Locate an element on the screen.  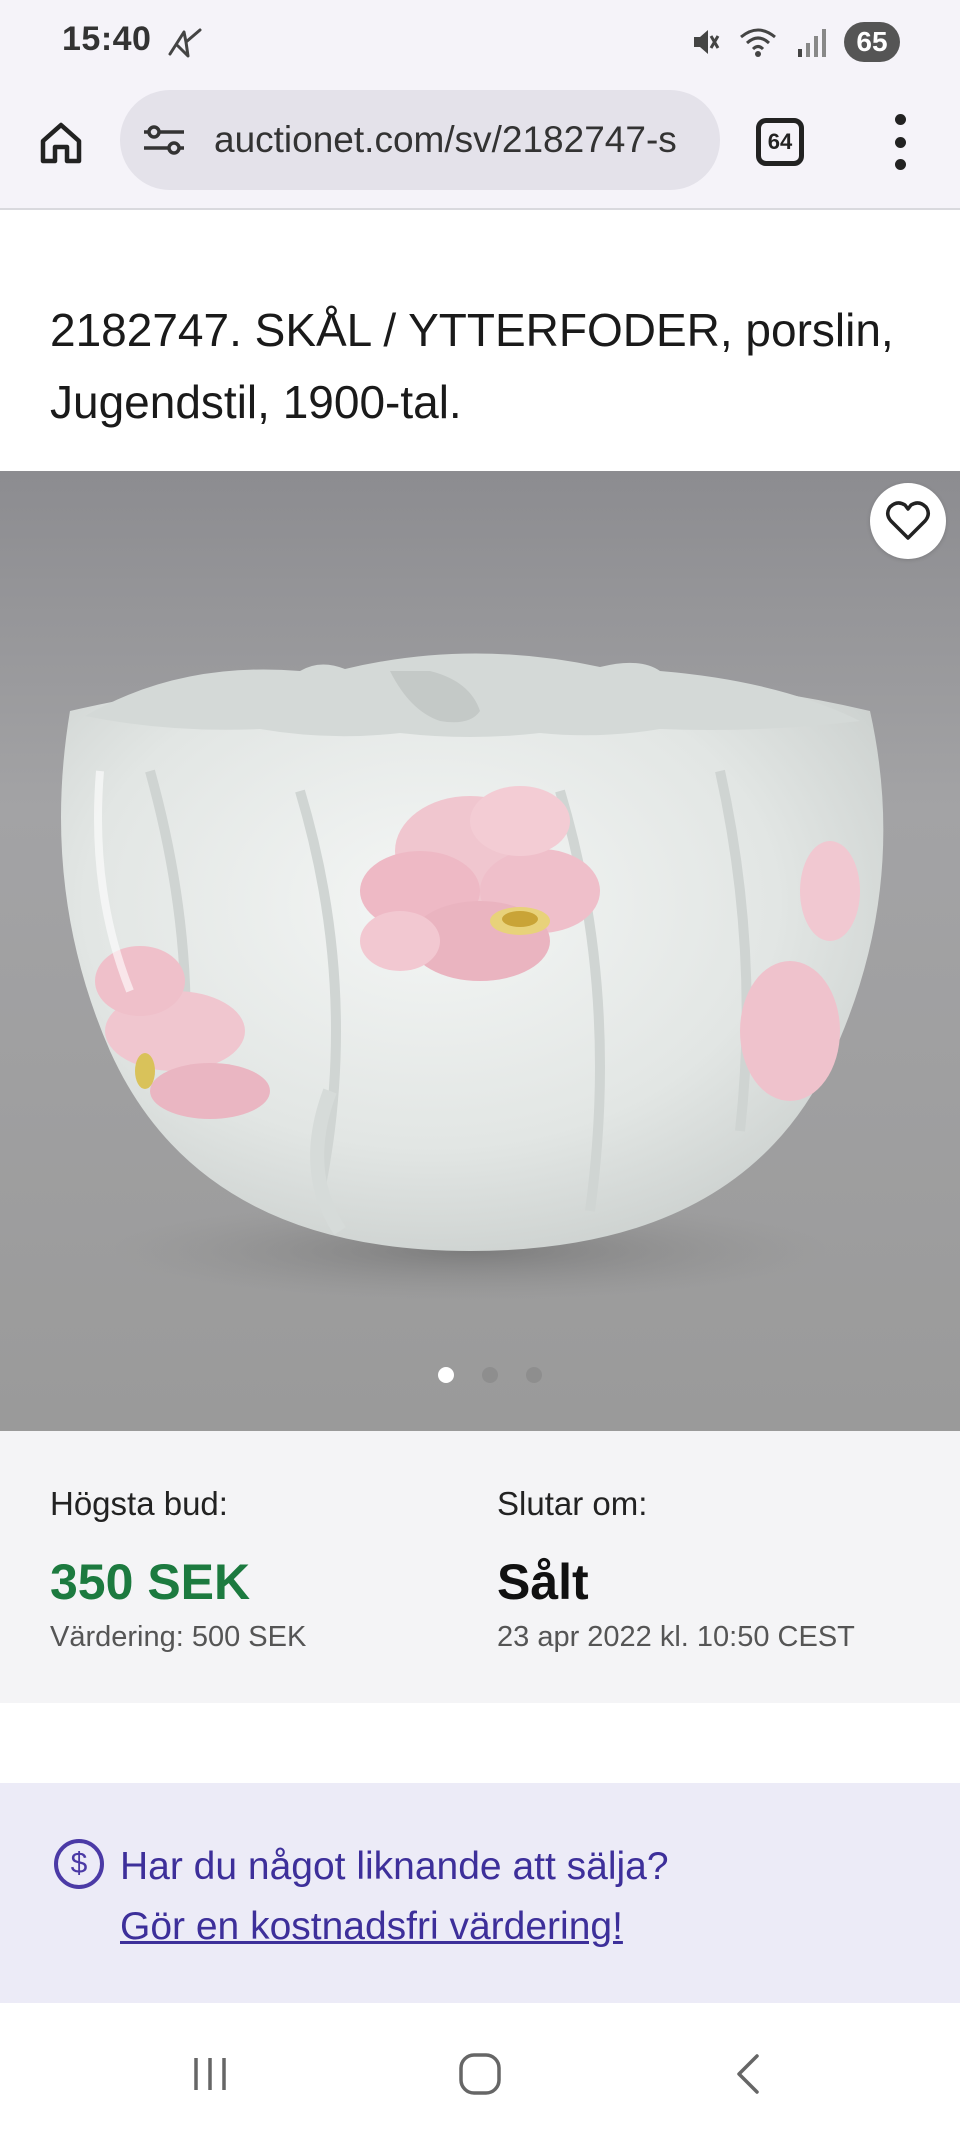
wifi-icon is located at coordinates (758, 42).